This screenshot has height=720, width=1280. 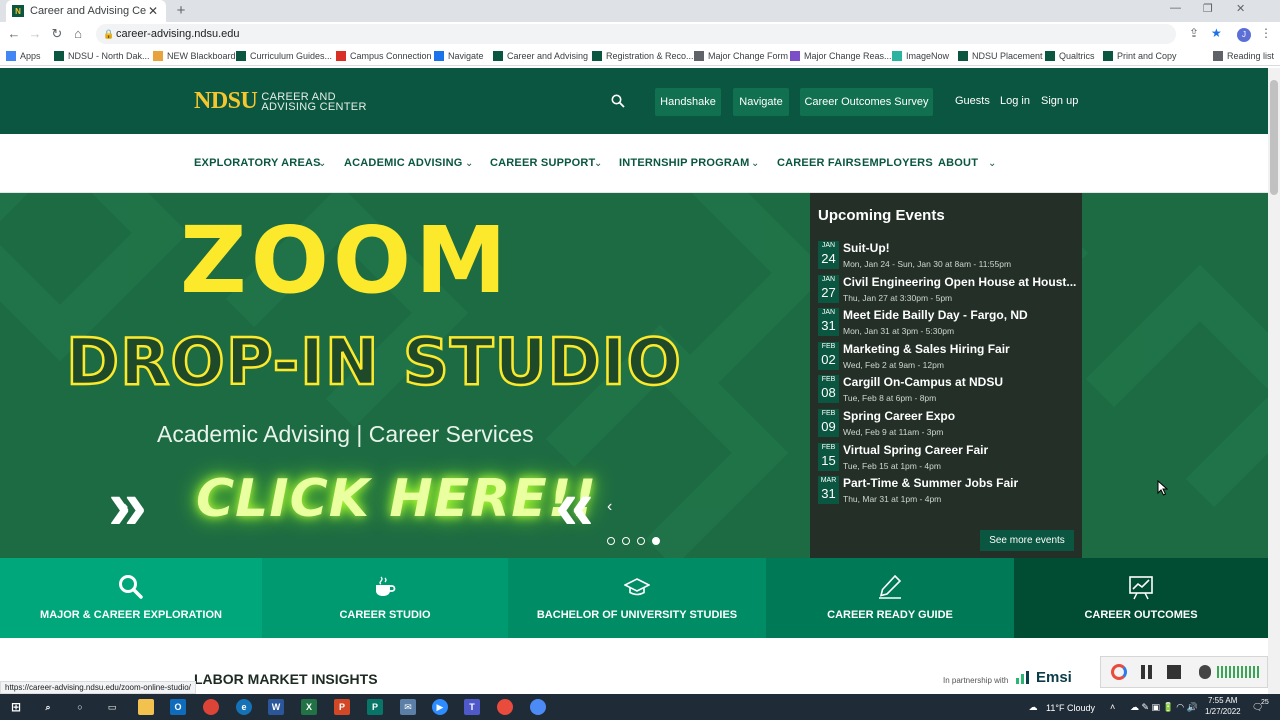 What do you see at coordinates (540, 56) in the screenshot?
I see `bookmark-item: Career and Advising` at bounding box center [540, 56].